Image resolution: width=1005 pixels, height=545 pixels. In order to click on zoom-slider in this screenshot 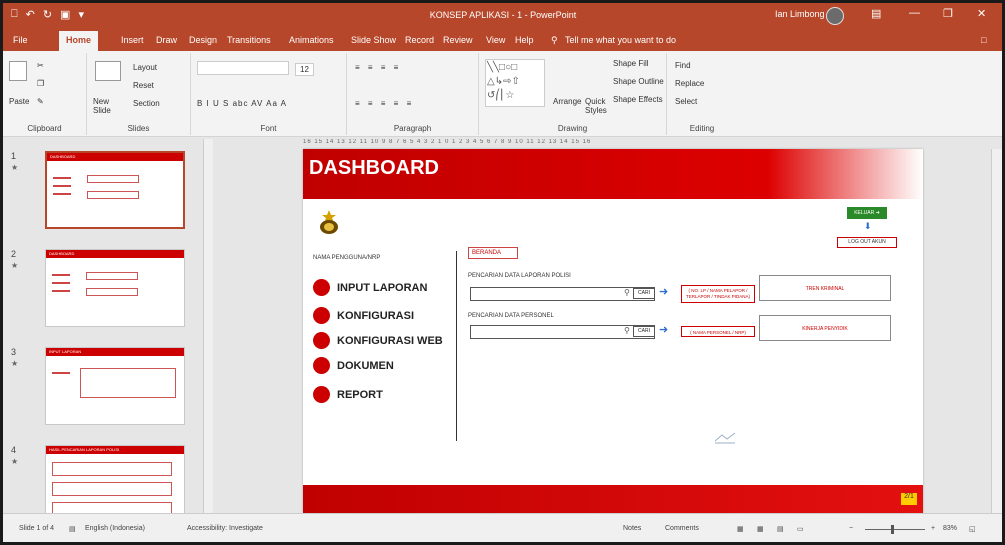, I will do `click(895, 529)`.